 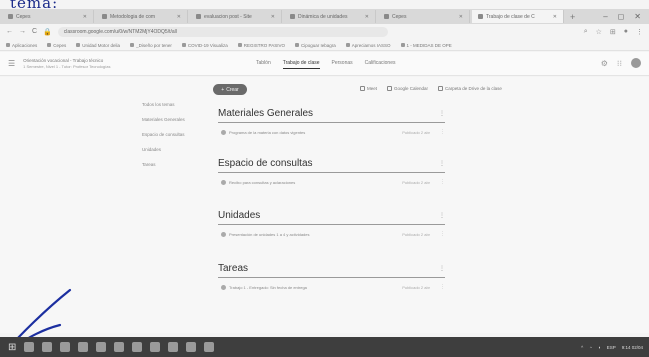 What do you see at coordinates (12, 347) in the screenshot?
I see `windows-start-icon: ⊞` at bounding box center [12, 347].